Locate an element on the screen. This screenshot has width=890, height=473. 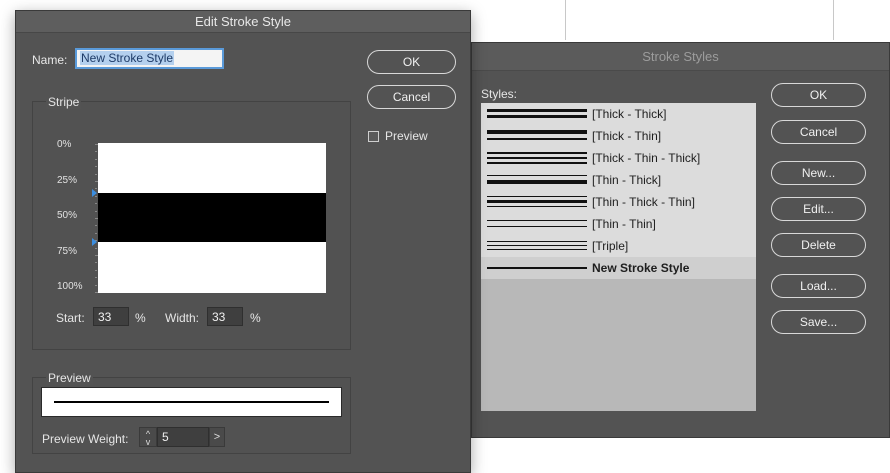
name-label: Name: is located at coordinates (50, 60).